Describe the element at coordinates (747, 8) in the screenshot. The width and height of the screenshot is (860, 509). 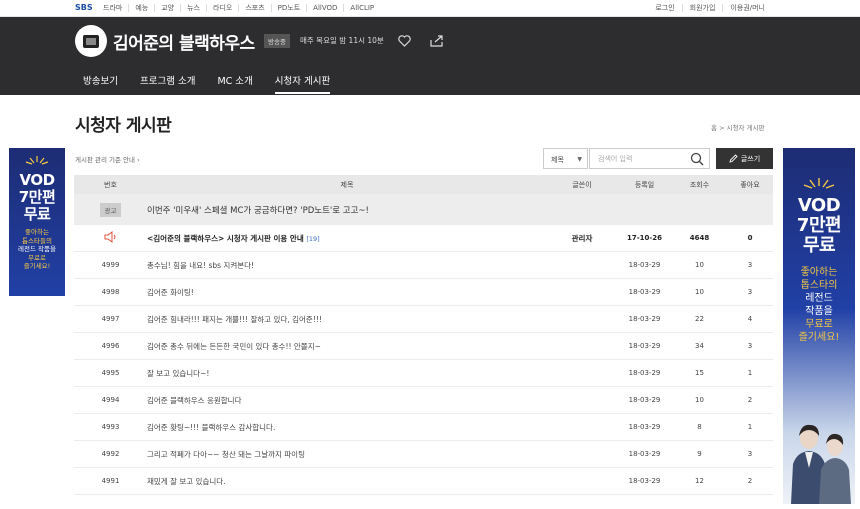
I see `ticket-link: 이용권/머니` at that location.